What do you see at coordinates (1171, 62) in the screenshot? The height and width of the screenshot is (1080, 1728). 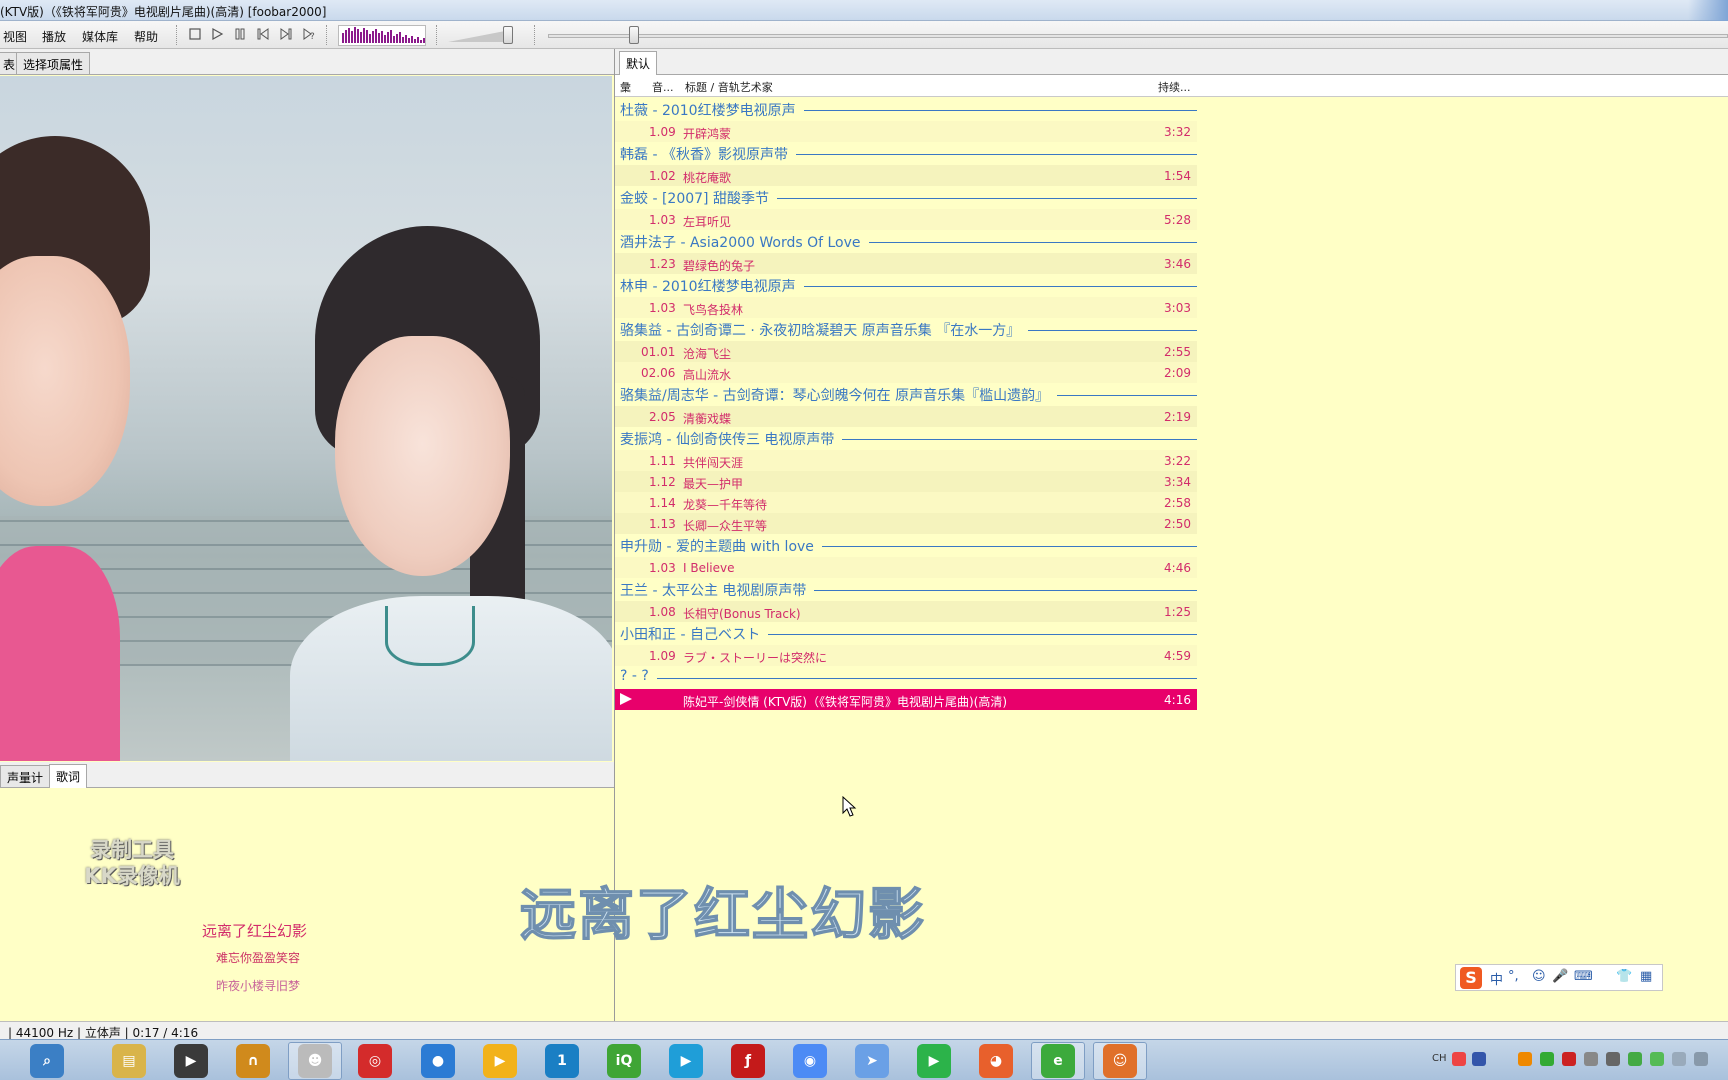 I see `playlist-tabstrip: 默认` at bounding box center [1171, 62].